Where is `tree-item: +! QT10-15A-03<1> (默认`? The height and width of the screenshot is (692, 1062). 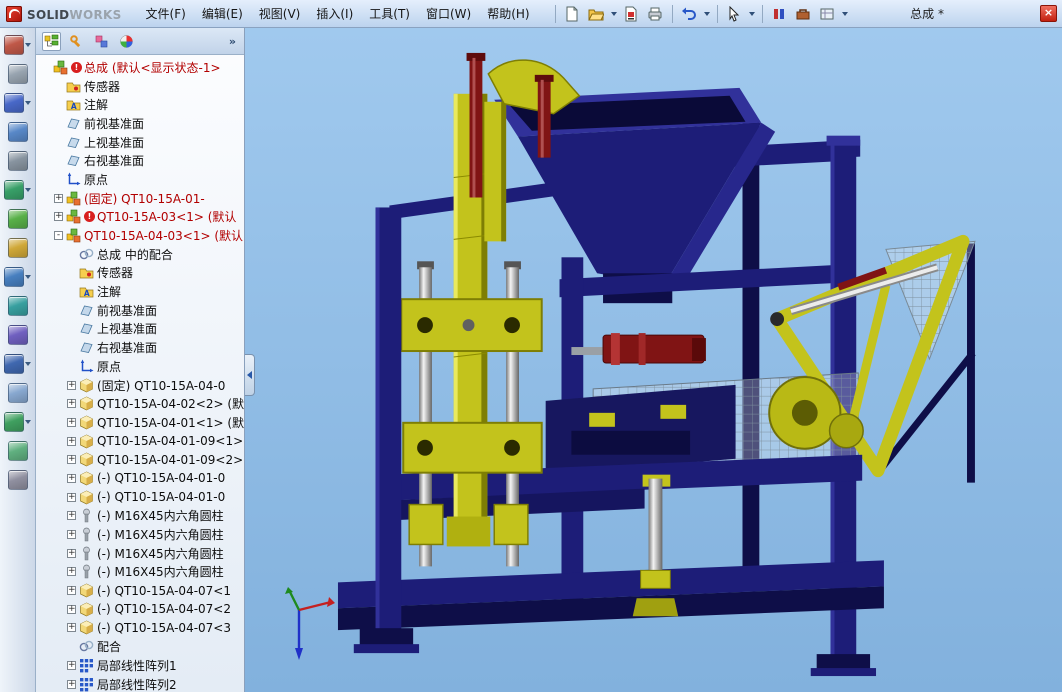
tree-item: +! QT10-15A-03<1> (默认 is located at coordinates (141, 217).